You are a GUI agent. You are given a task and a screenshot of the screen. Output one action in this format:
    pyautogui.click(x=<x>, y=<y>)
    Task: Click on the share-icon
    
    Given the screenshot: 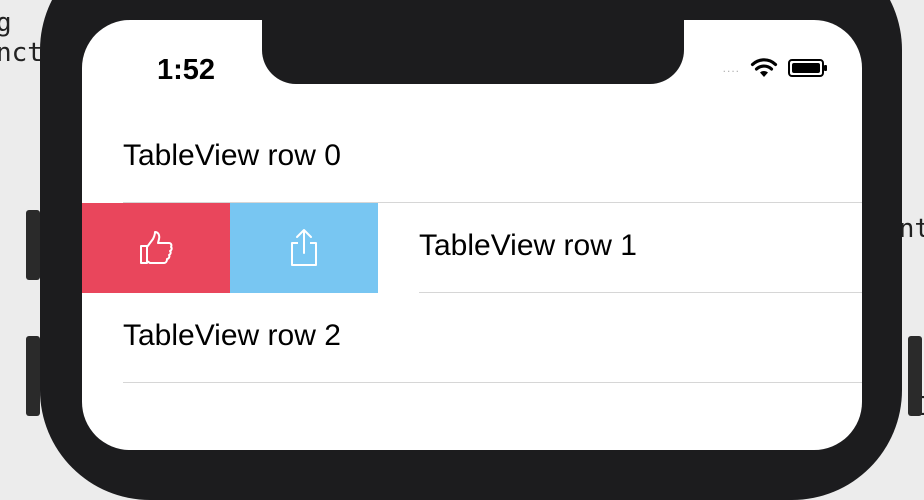 What is the action you would take?
    pyautogui.click(x=304, y=247)
    